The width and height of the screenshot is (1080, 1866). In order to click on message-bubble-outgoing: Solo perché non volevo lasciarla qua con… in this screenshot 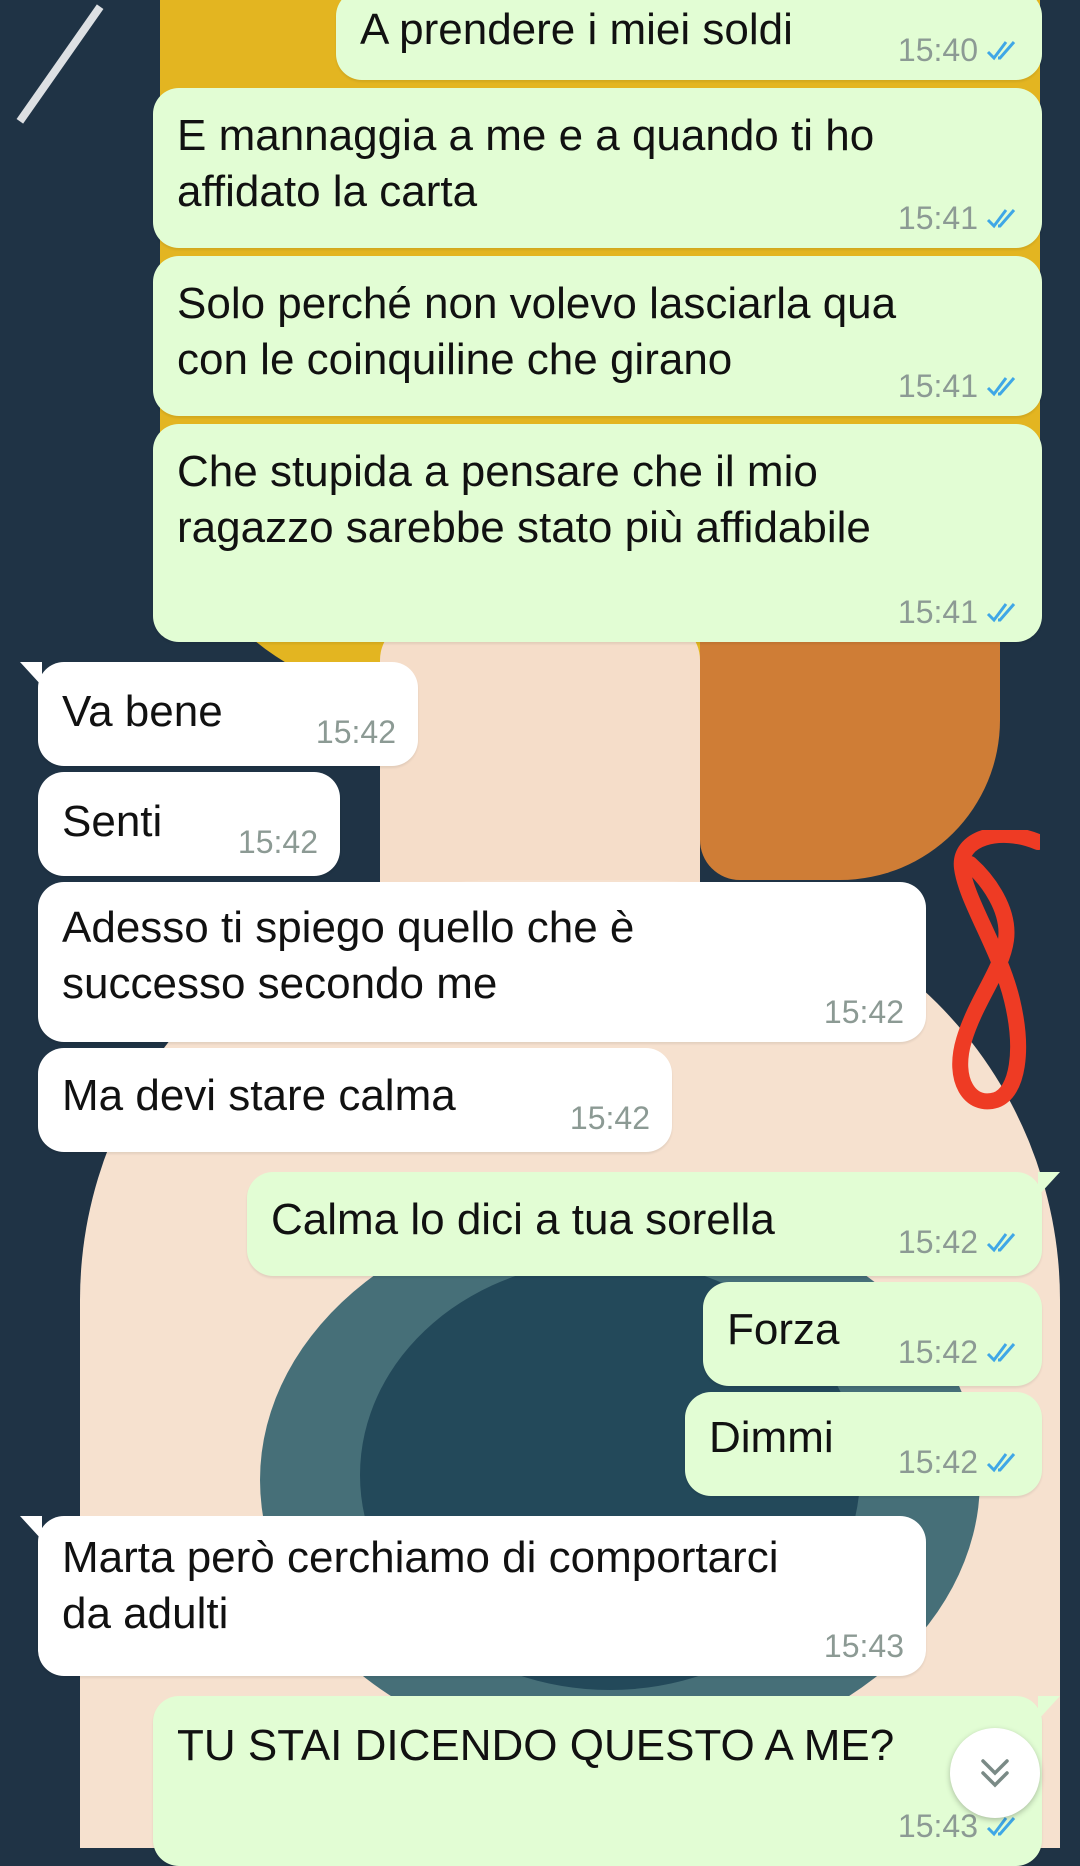, I will do `click(597, 336)`.